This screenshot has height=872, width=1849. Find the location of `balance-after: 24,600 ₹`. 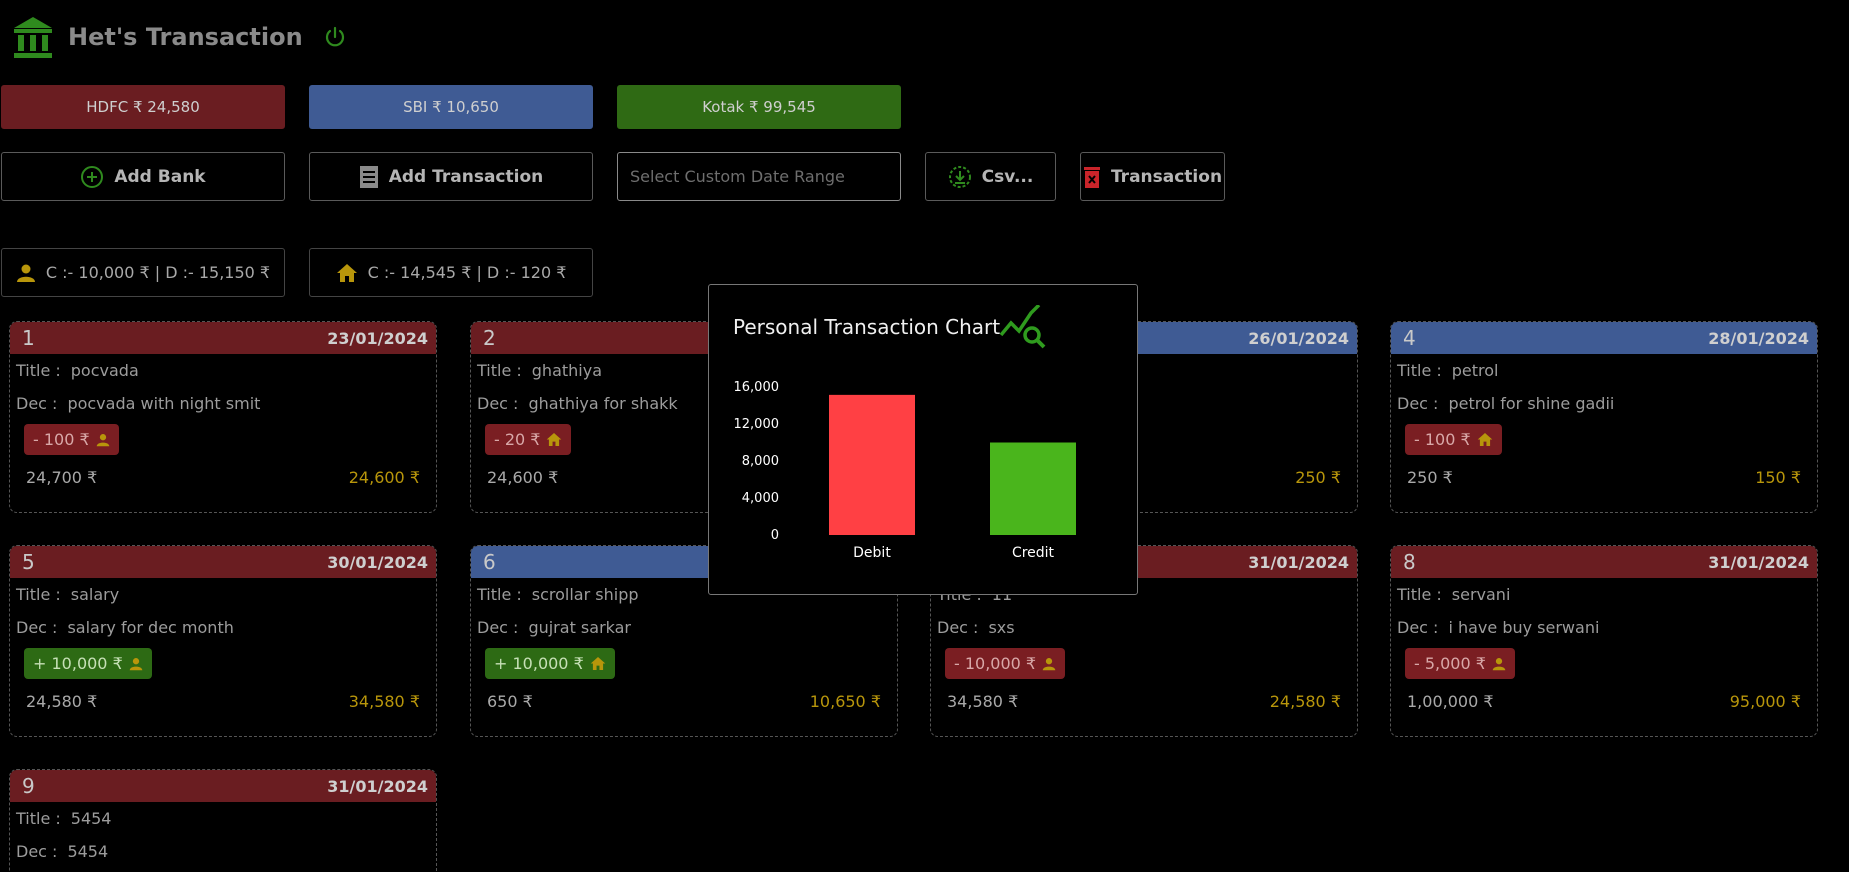

balance-after: 24,600 ₹ is located at coordinates (384, 477).